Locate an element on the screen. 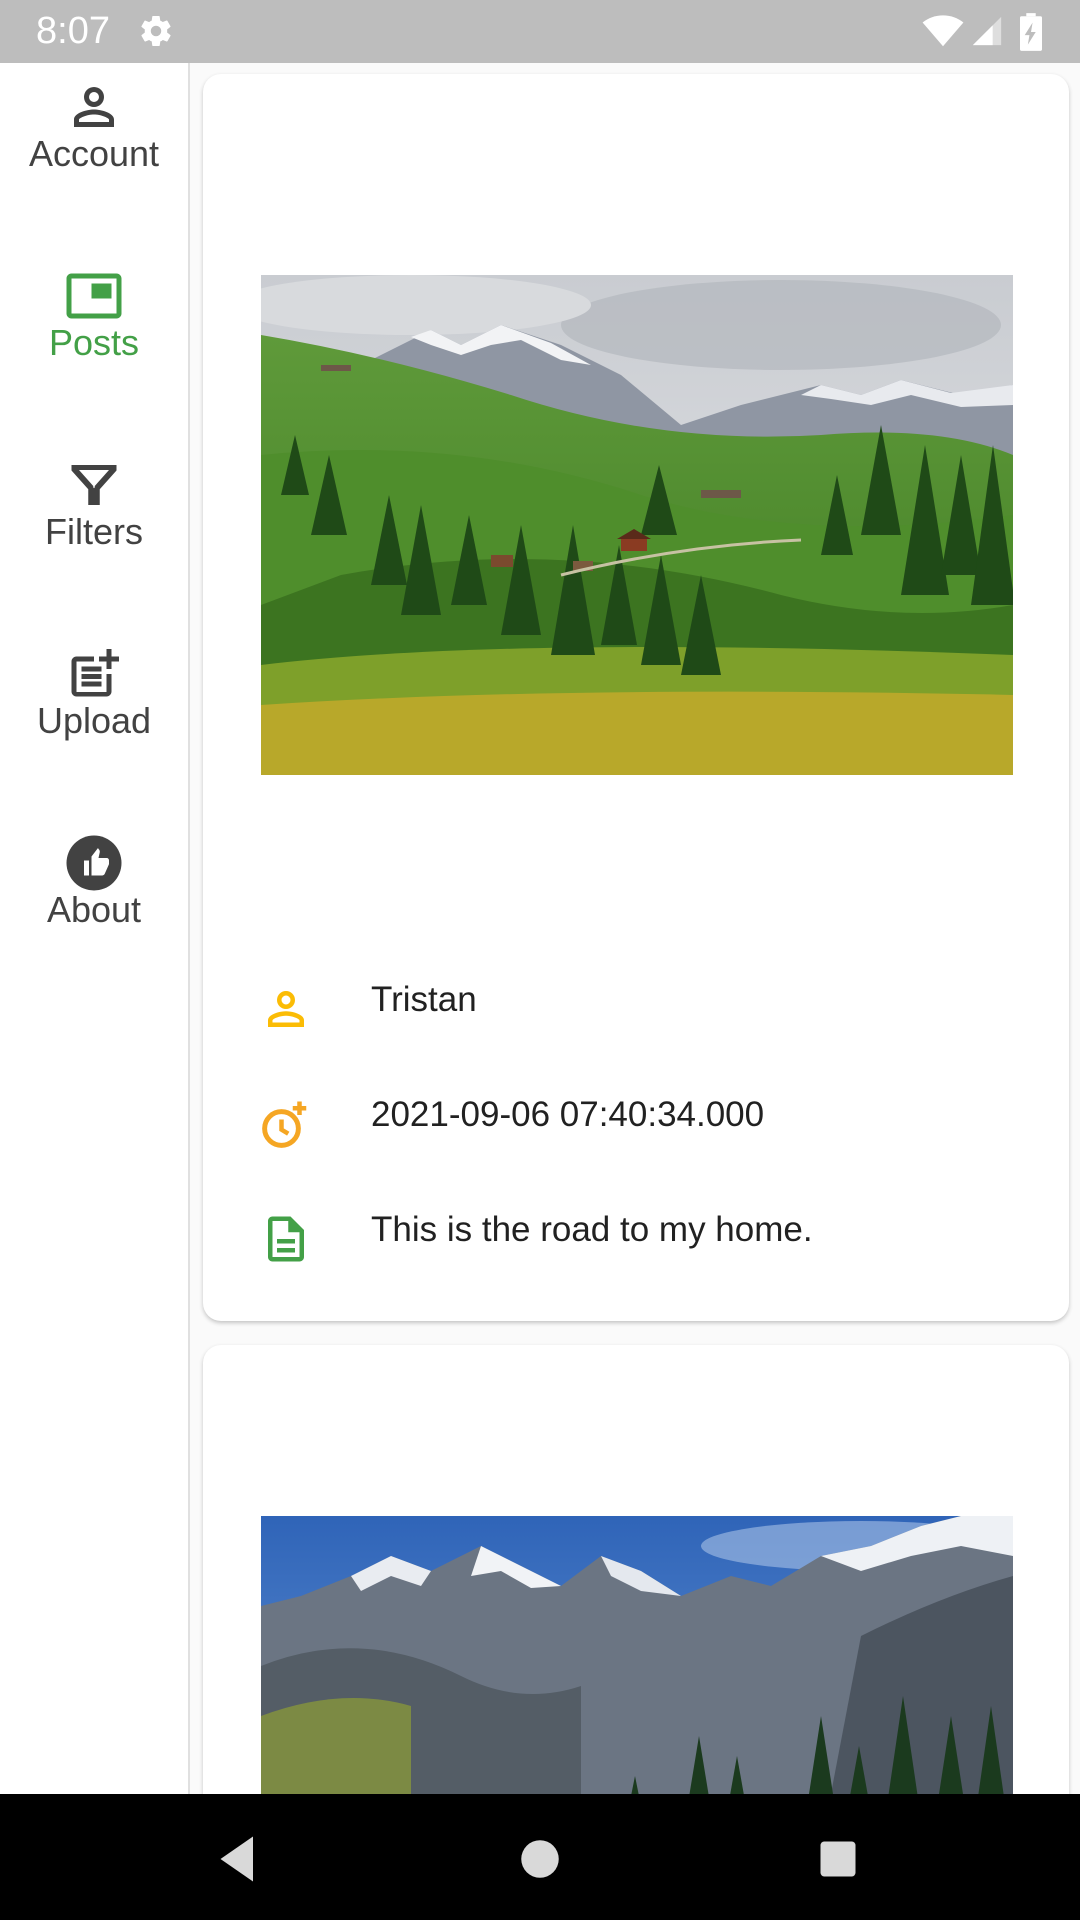 The image size is (1080, 1920). rocky-mountains-photo is located at coordinates (637, 1655).